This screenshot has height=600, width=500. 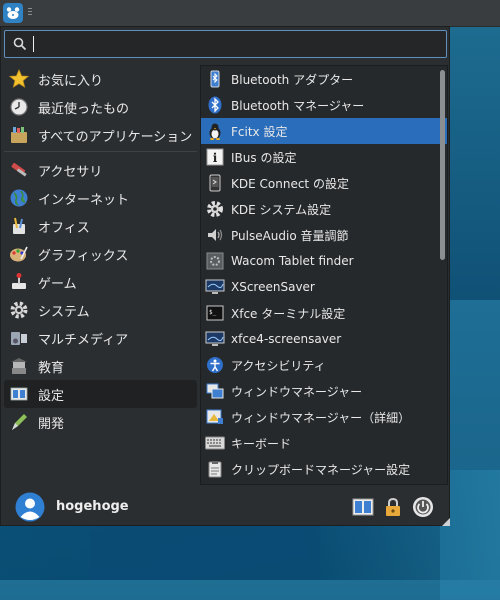 I want to click on phone-icon, so click(x=215, y=183).